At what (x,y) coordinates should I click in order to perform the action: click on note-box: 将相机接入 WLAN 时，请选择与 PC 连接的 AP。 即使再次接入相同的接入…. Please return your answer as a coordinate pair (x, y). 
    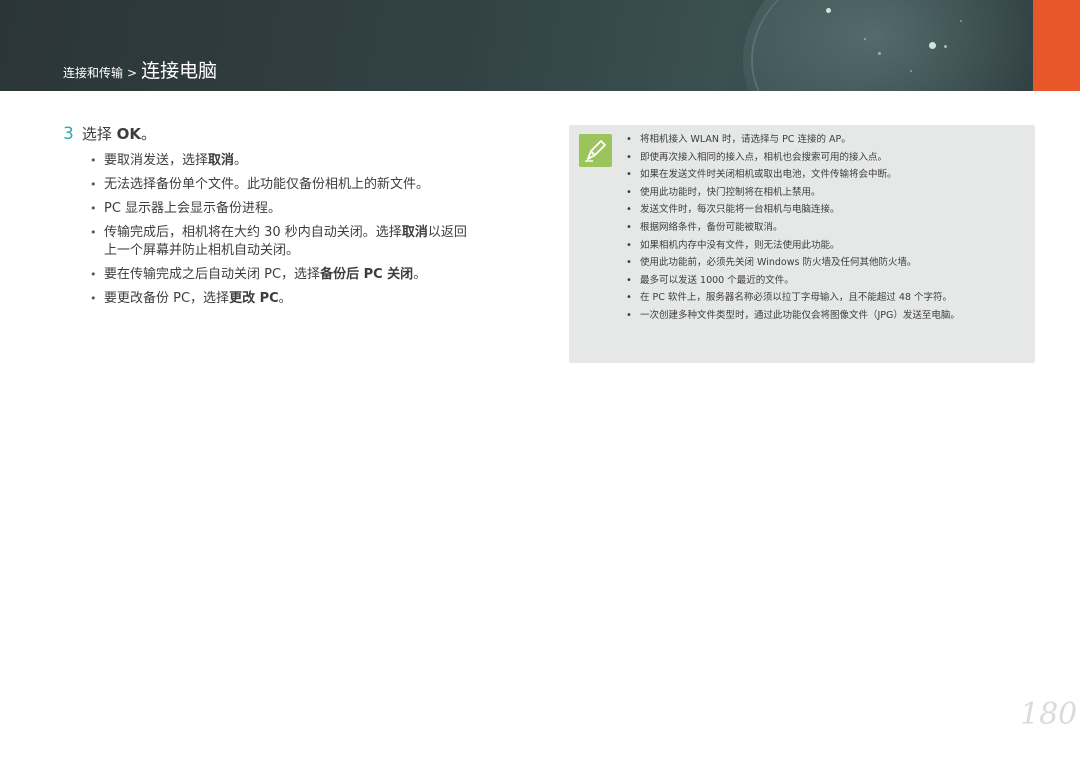
    Looking at the image, I should click on (802, 244).